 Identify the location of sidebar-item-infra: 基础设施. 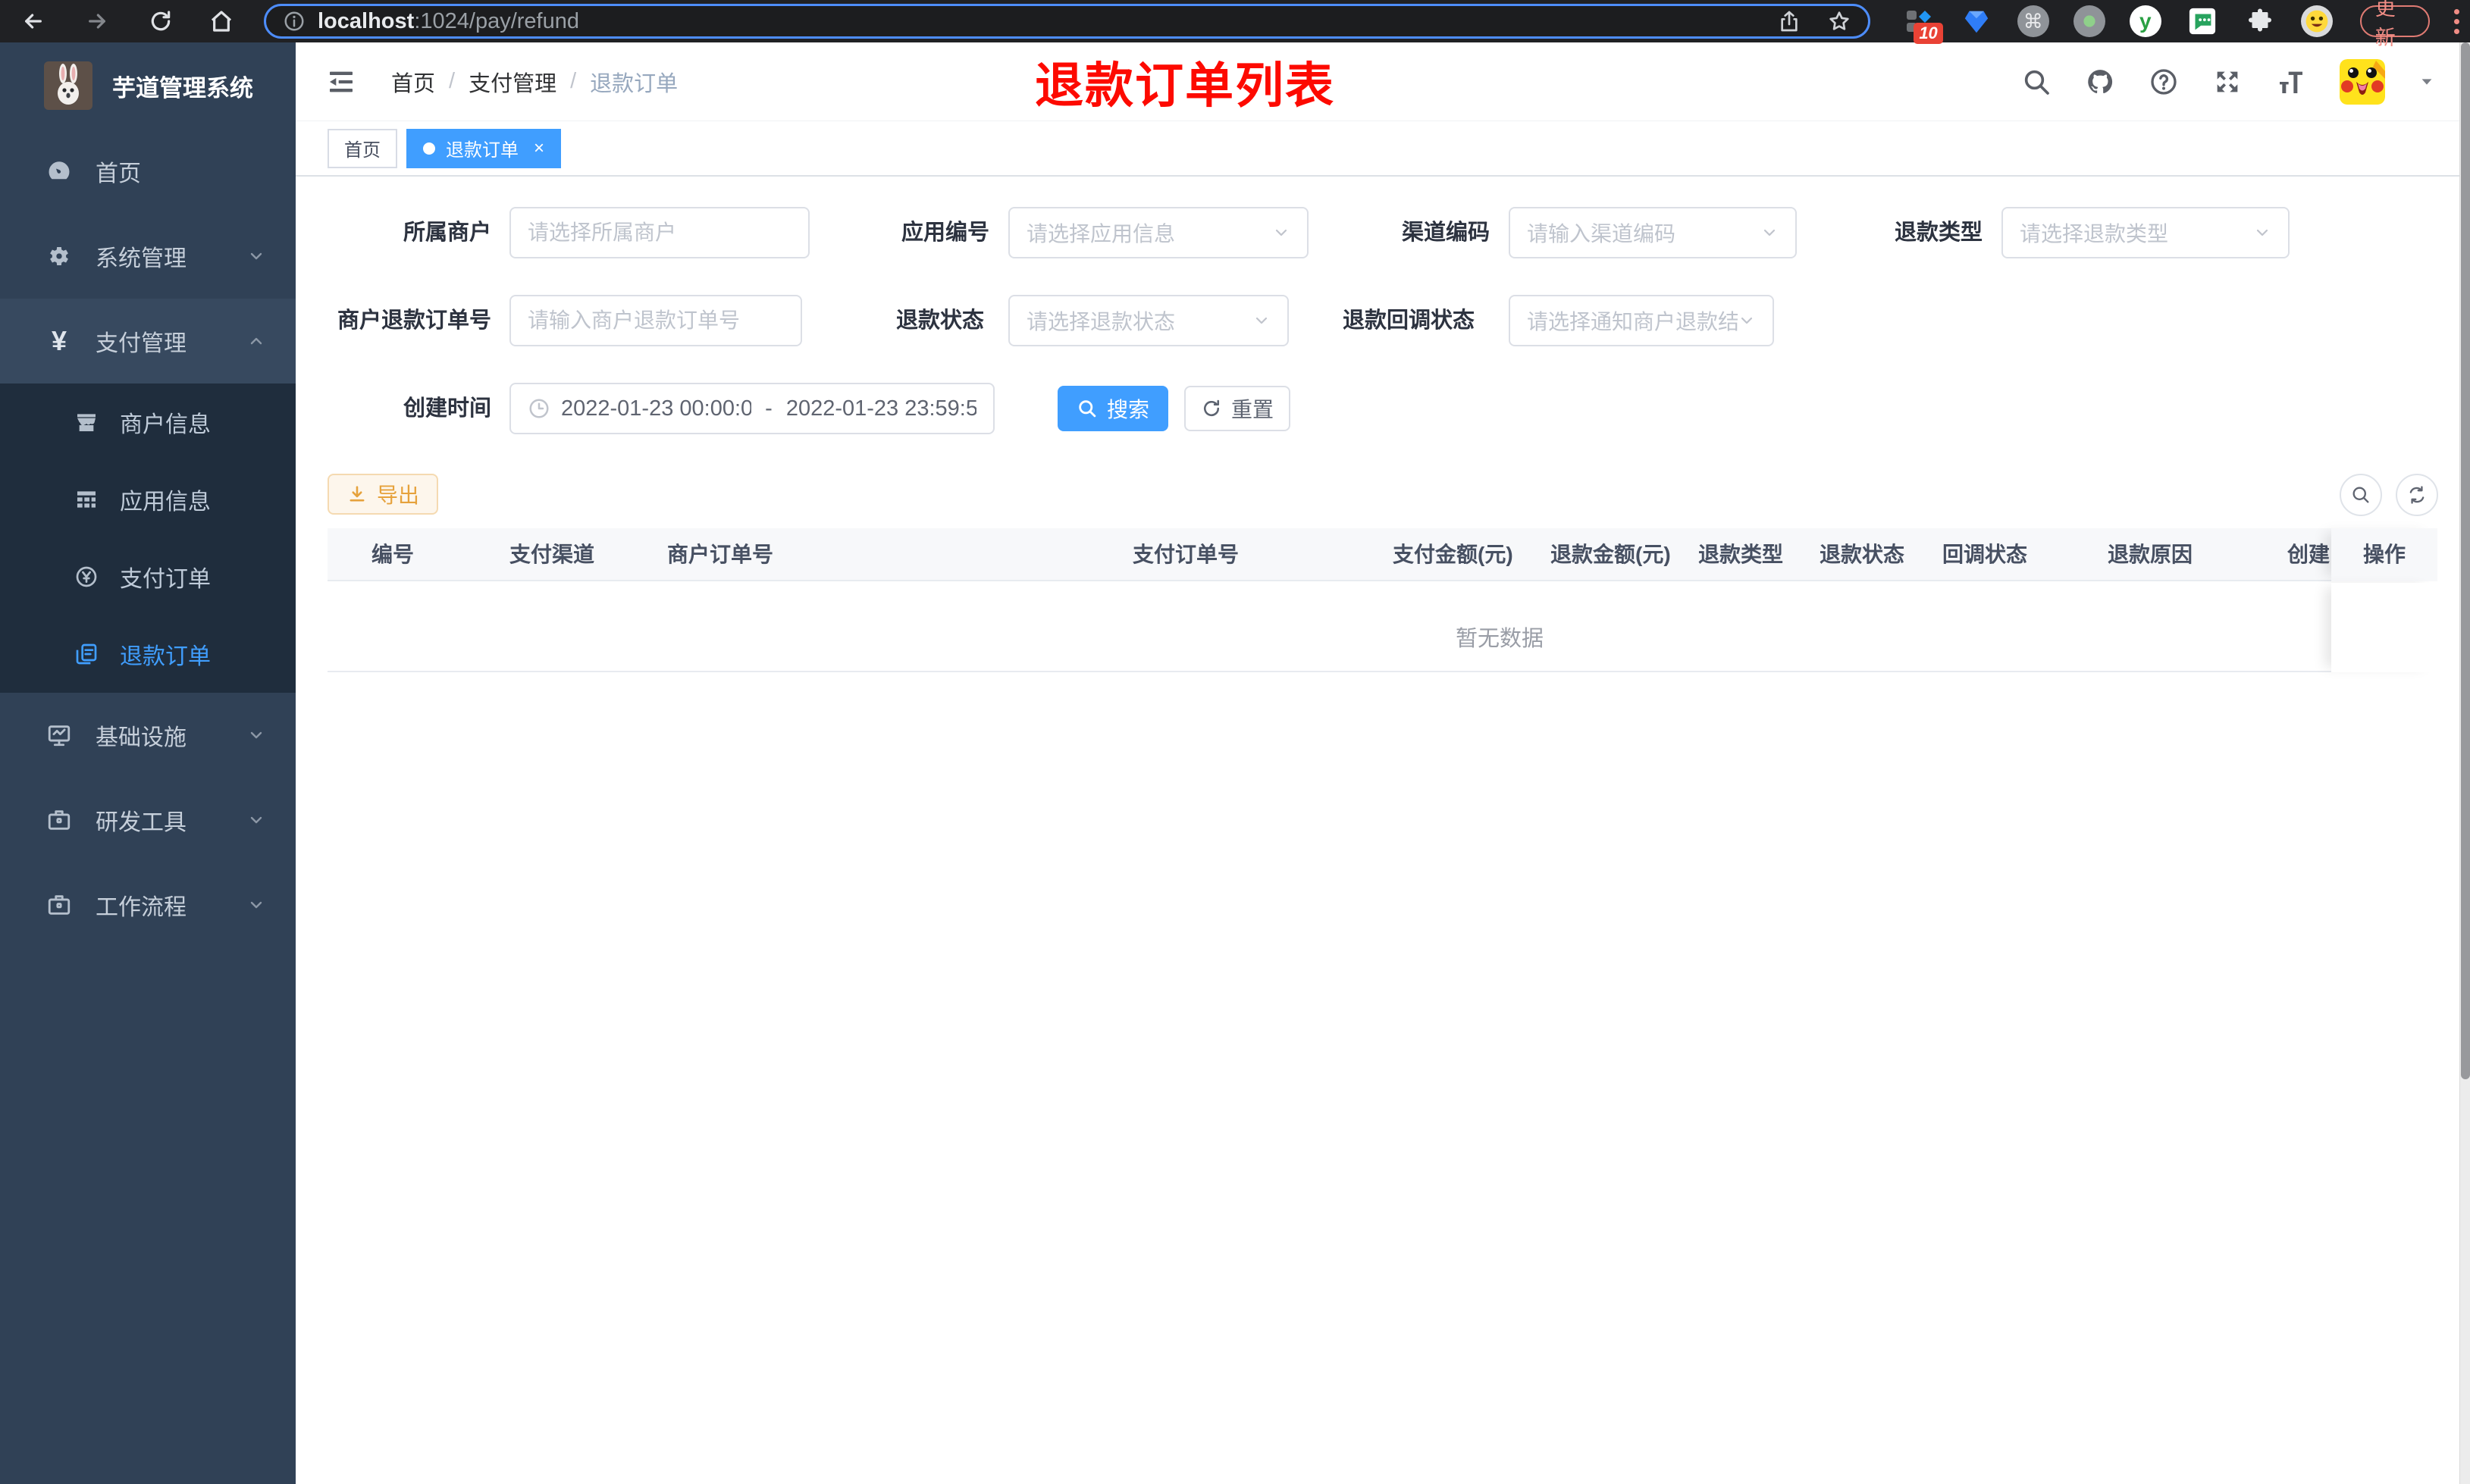
(148, 736).